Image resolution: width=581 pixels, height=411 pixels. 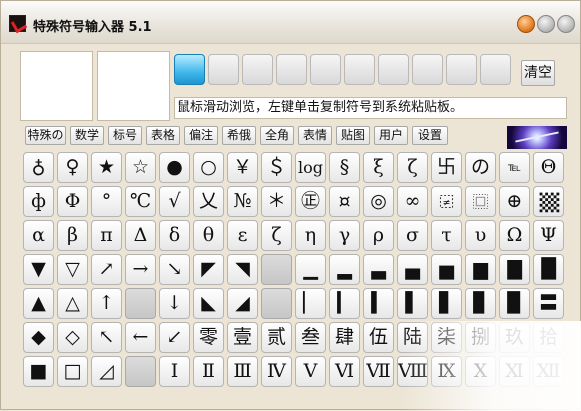 I want to click on symbol-cell: Ⅴ, so click(x=310, y=371).